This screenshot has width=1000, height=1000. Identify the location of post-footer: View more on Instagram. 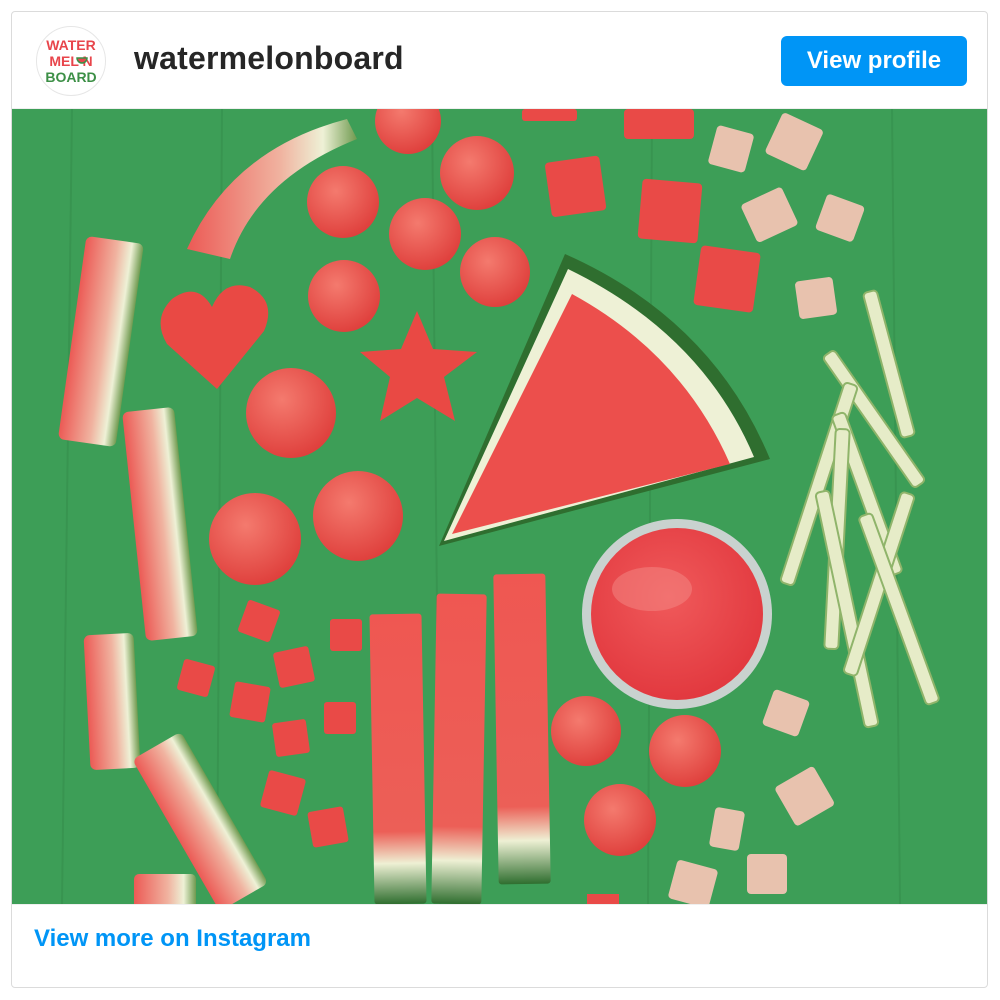
(499, 945).